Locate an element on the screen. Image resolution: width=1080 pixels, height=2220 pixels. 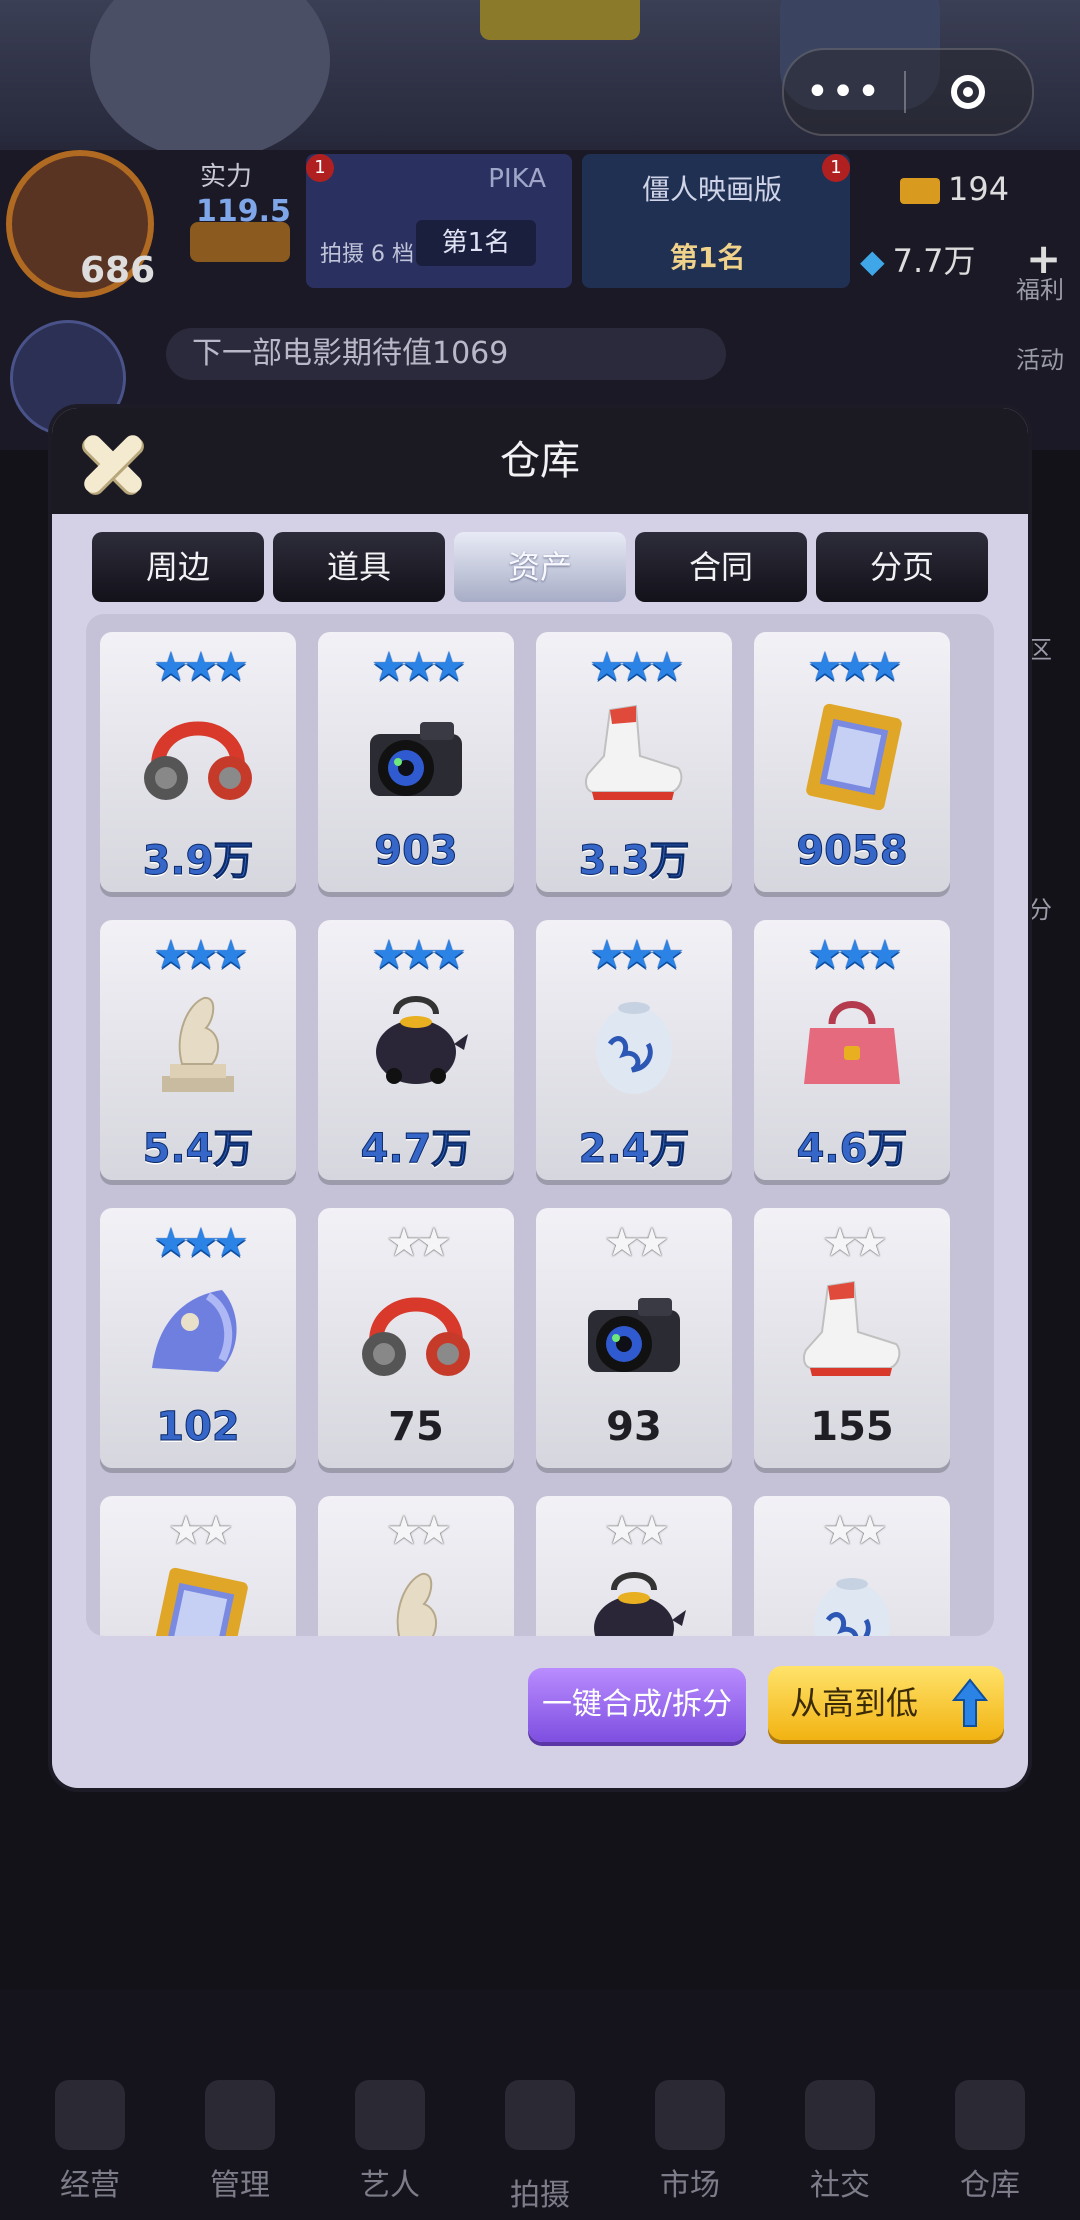
warehouse-icon is located at coordinates (990, 2115).